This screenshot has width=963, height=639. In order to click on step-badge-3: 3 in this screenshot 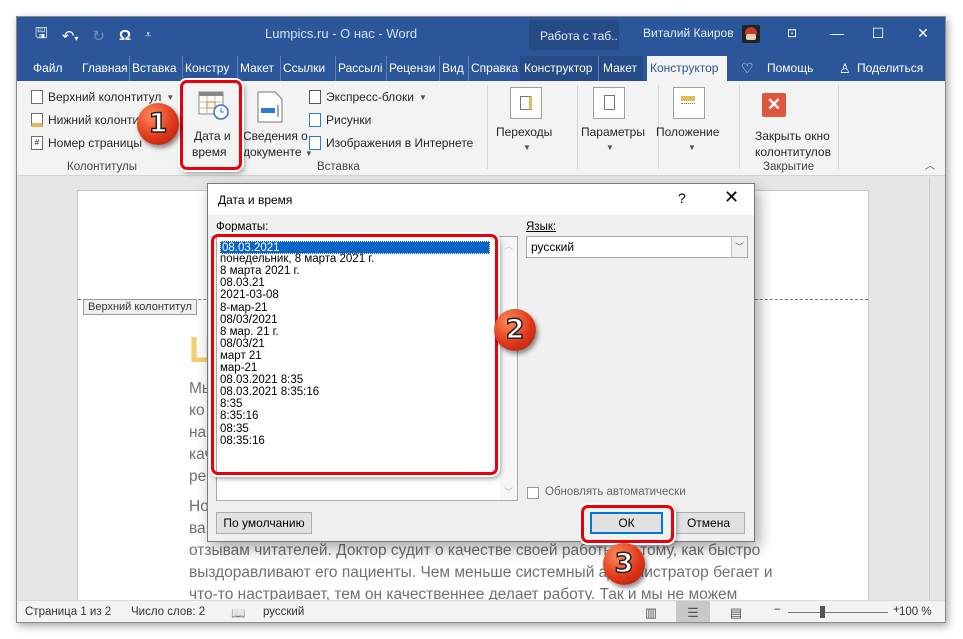, I will do `click(624, 564)`.